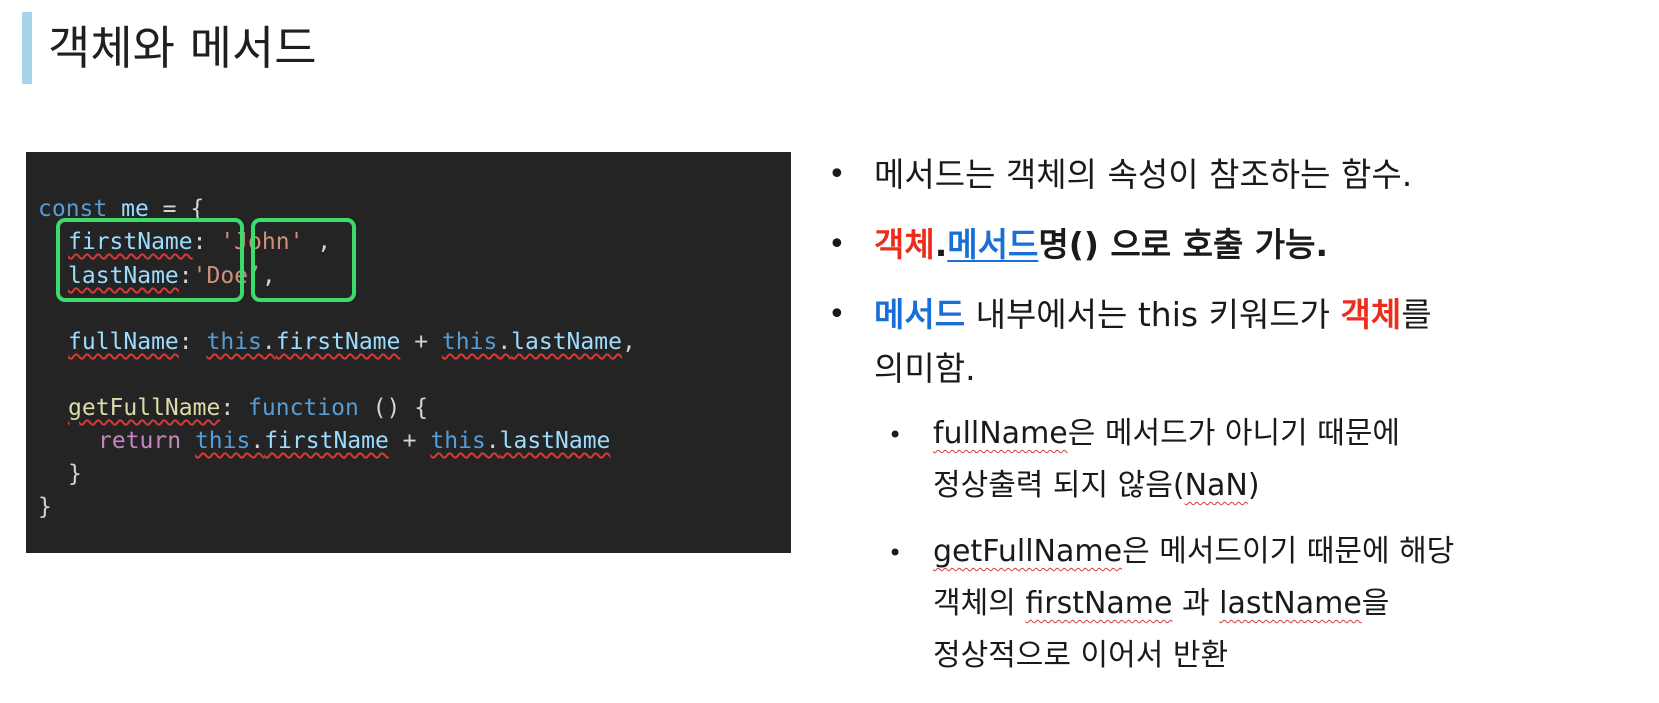 This screenshot has height=703, width=1659. What do you see at coordinates (303, 408) in the screenshot?
I see `function-keyword: function` at bounding box center [303, 408].